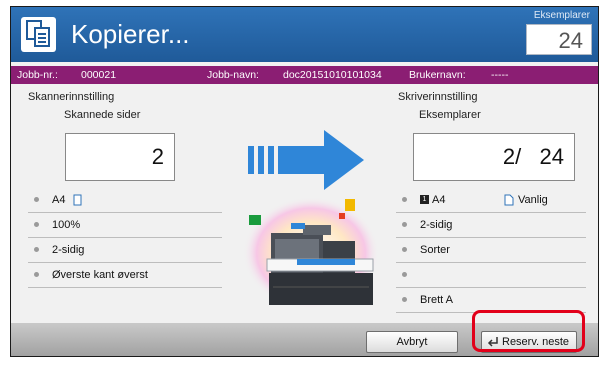 This screenshot has width=607, height=365. Describe the element at coordinates (66, 225) in the screenshot. I see `scan-zoom: 100%` at that location.